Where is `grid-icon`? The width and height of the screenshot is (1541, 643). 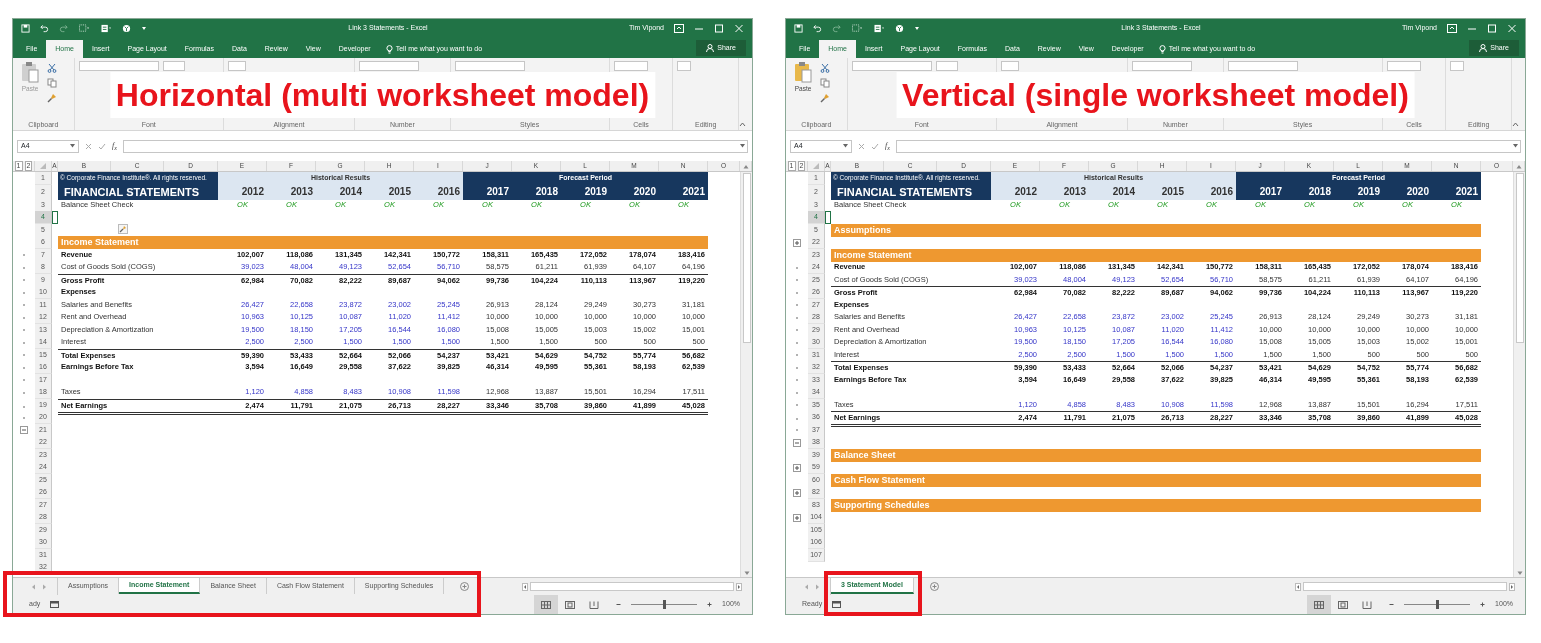 grid-icon is located at coordinates (1319, 604).